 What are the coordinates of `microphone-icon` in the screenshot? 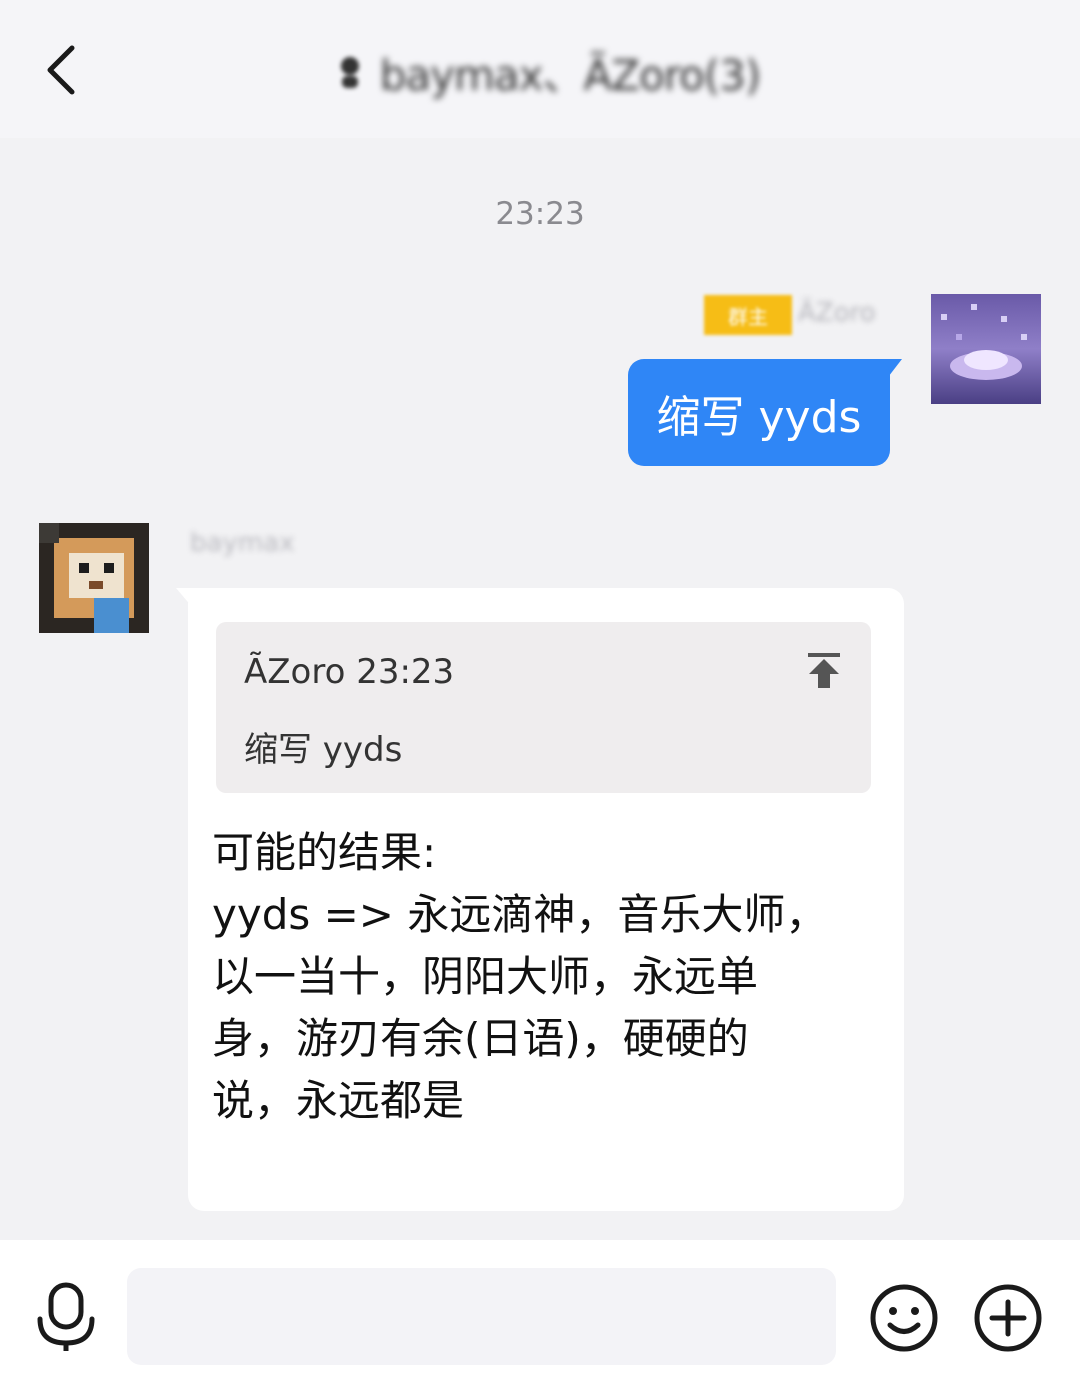 It's located at (66, 1316).